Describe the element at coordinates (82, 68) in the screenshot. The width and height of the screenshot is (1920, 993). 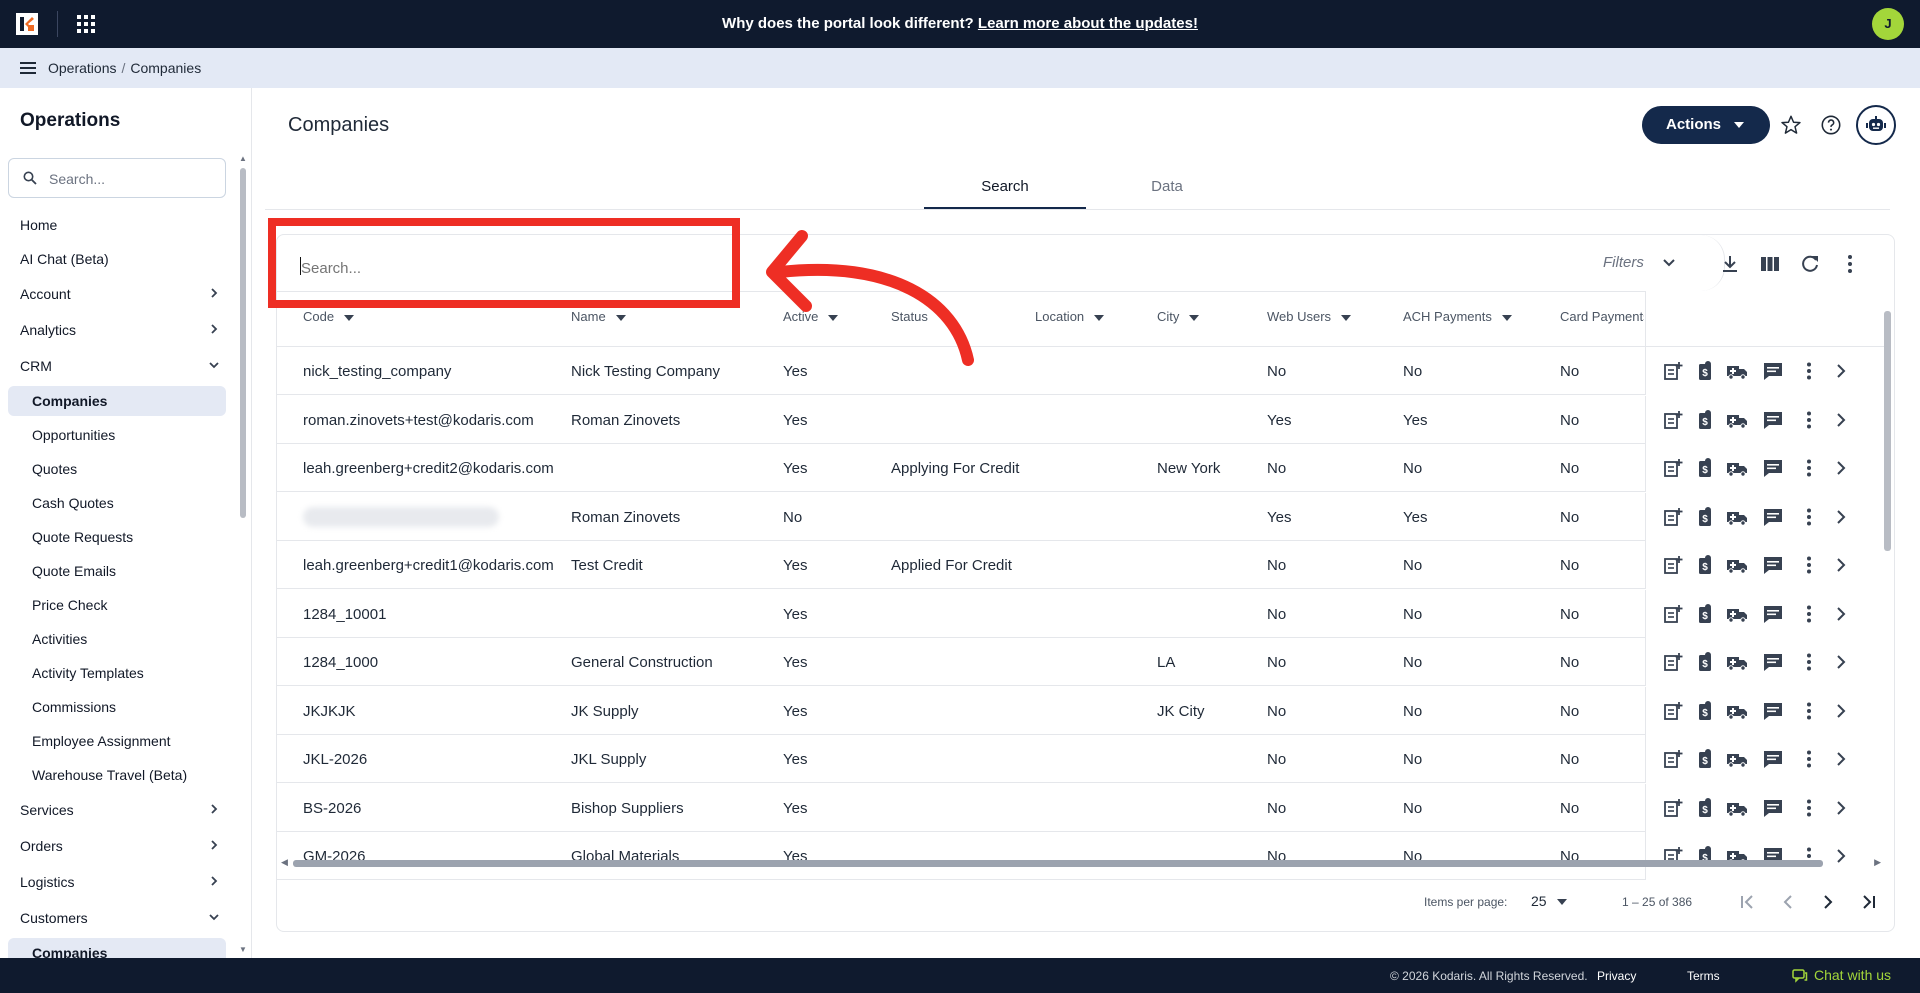
I see `breadcrumb-operations: Operations` at that location.